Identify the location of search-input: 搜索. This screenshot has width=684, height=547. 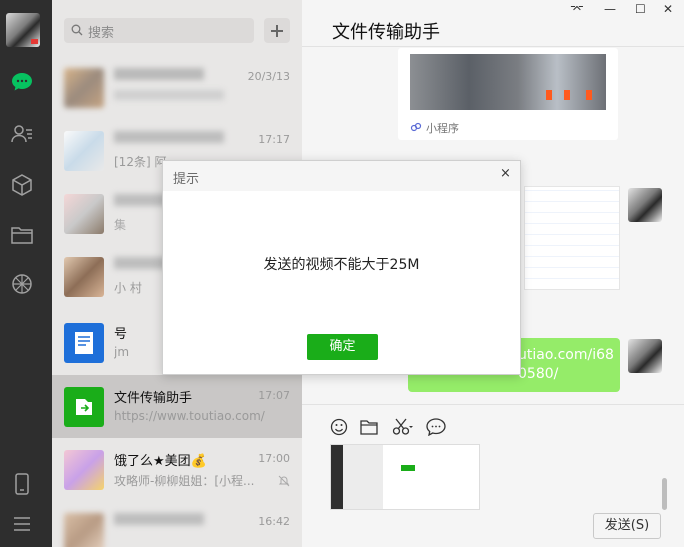
(159, 30).